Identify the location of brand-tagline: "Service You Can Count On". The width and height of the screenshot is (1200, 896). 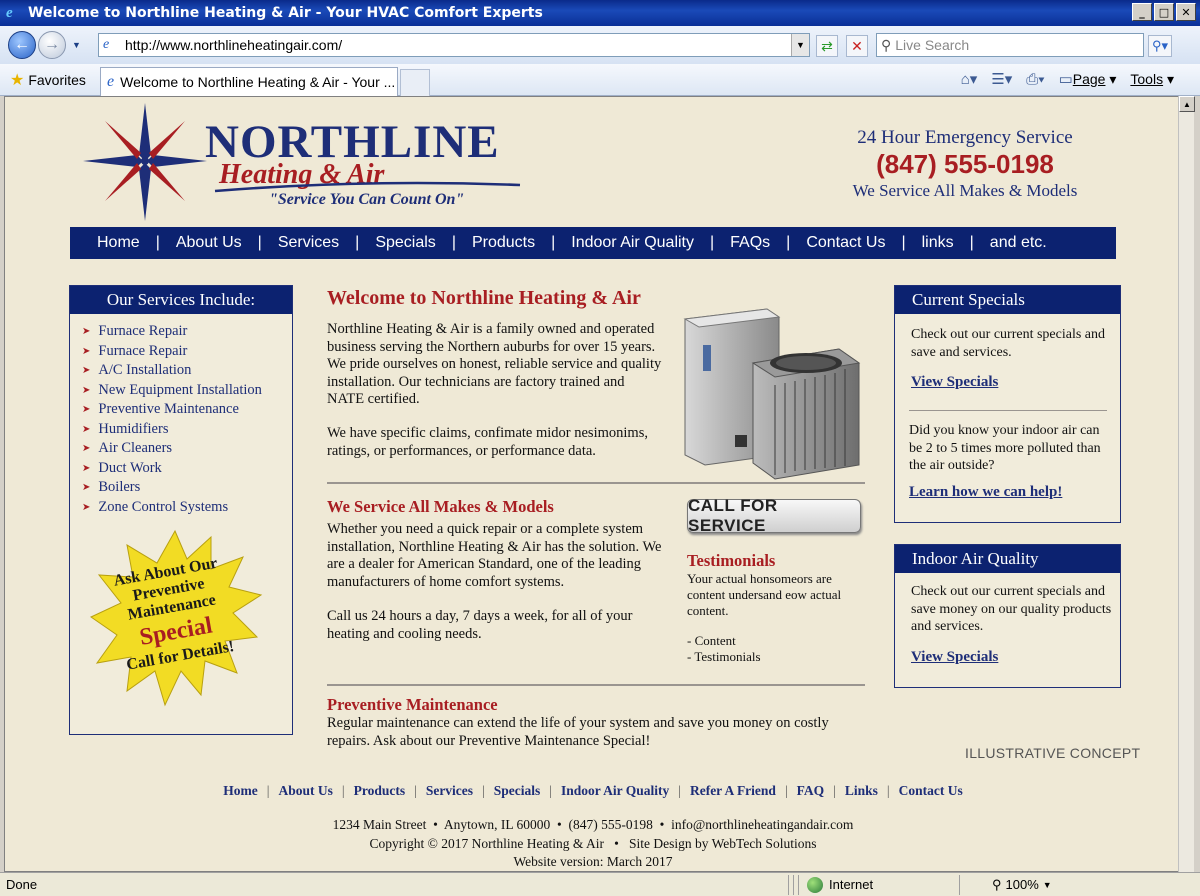
(367, 199).